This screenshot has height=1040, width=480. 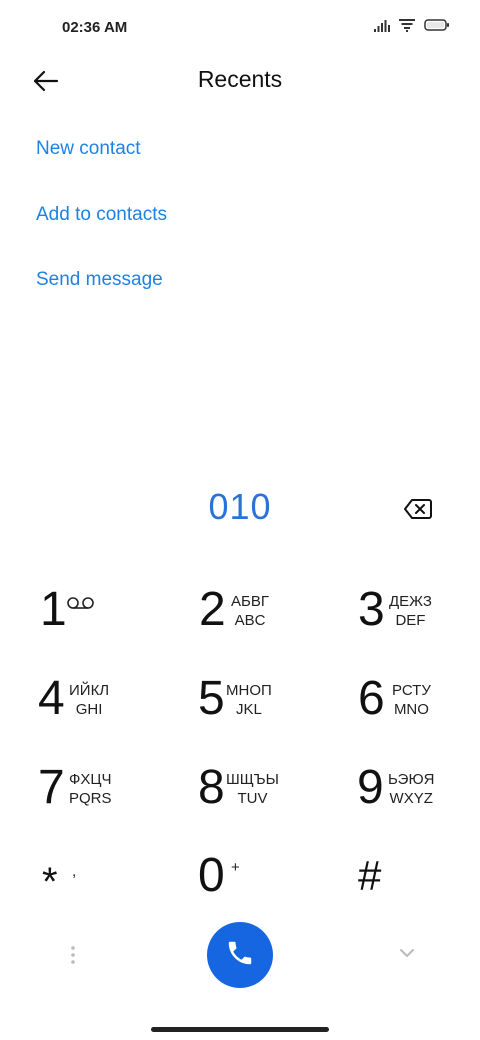 I want to click on key-letters-latin: WXYZ, so click(x=411, y=798).